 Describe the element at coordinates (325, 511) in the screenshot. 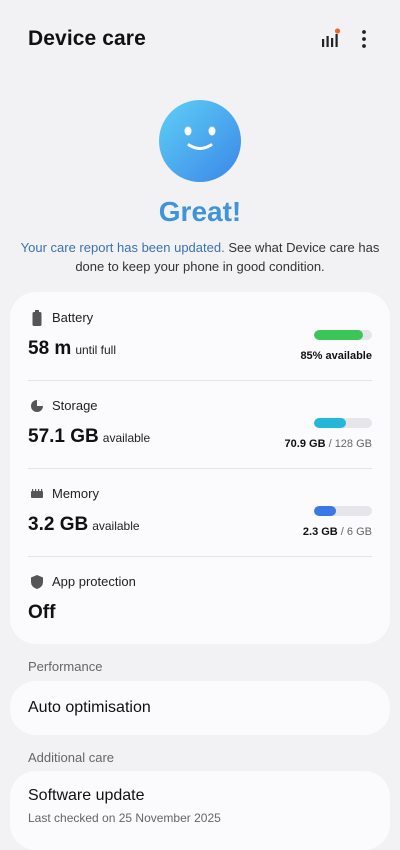

I see `memory-progress-fill` at that location.